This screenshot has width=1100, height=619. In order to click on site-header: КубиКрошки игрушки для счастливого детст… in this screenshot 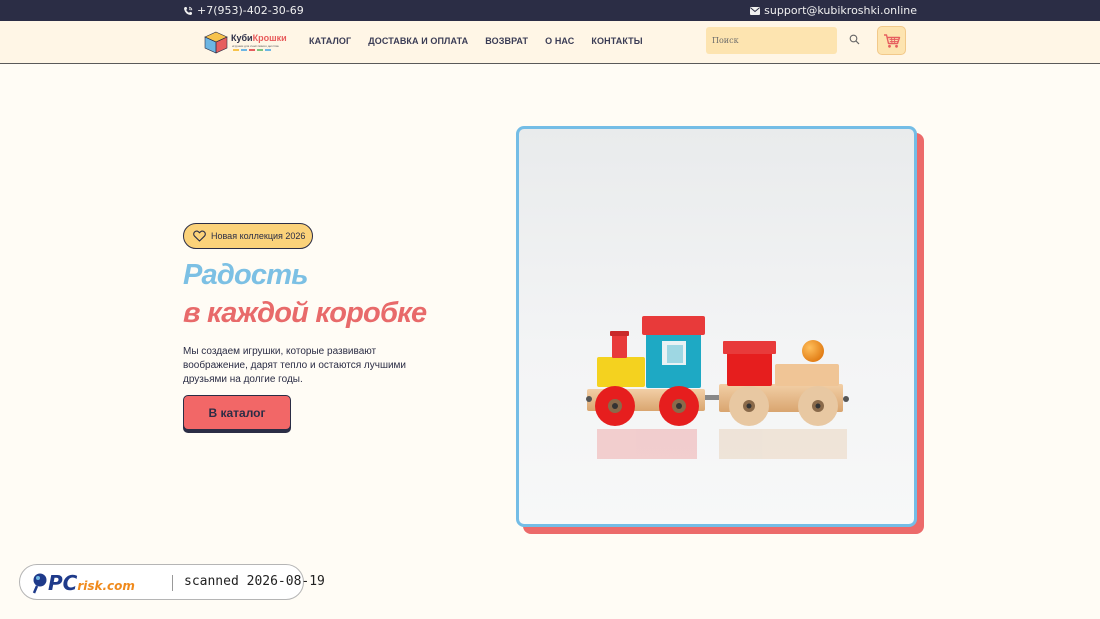, I will do `click(550, 42)`.